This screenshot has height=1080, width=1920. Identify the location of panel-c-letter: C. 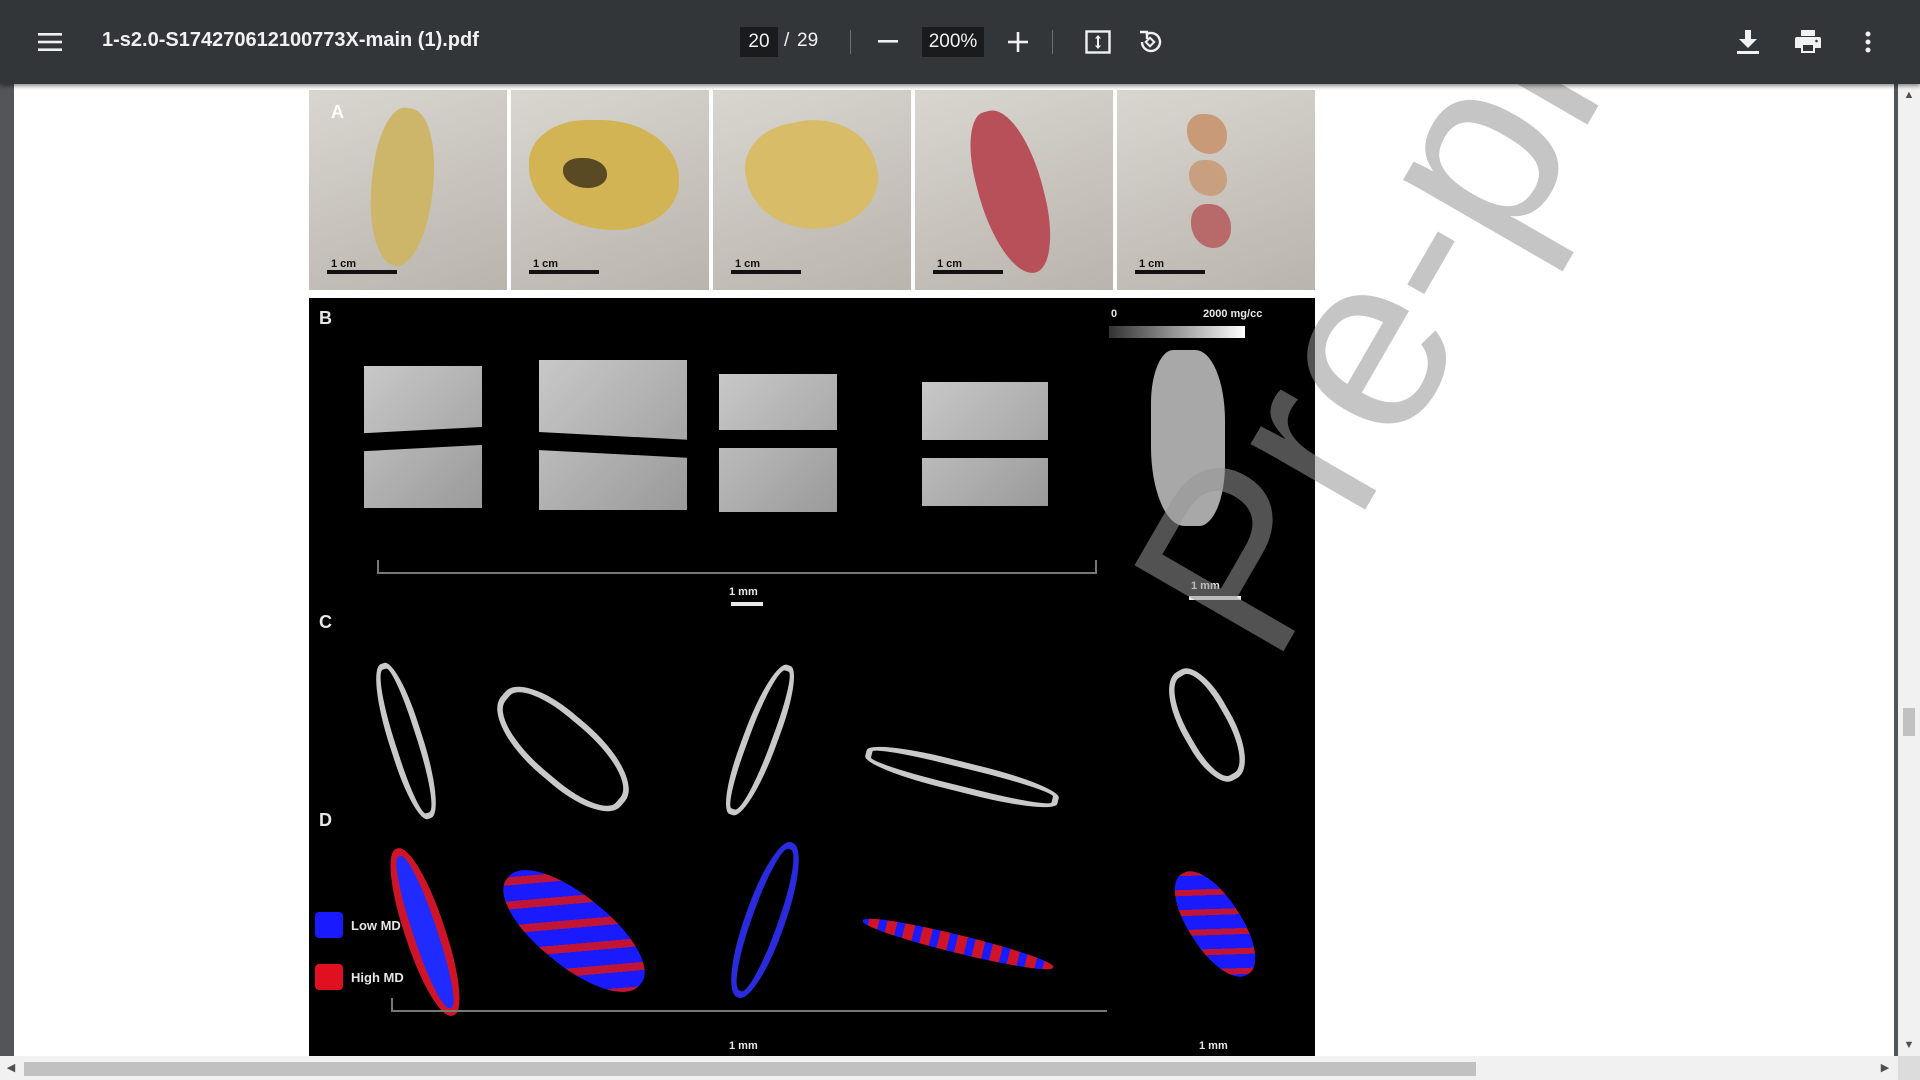
(325, 622).